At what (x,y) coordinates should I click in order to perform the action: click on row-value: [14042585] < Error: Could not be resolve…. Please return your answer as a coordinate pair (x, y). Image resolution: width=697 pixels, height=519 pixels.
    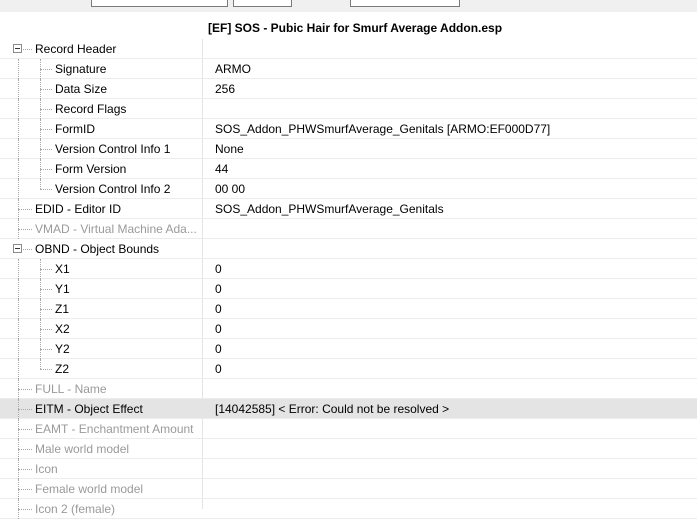
    Looking at the image, I should click on (332, 409).